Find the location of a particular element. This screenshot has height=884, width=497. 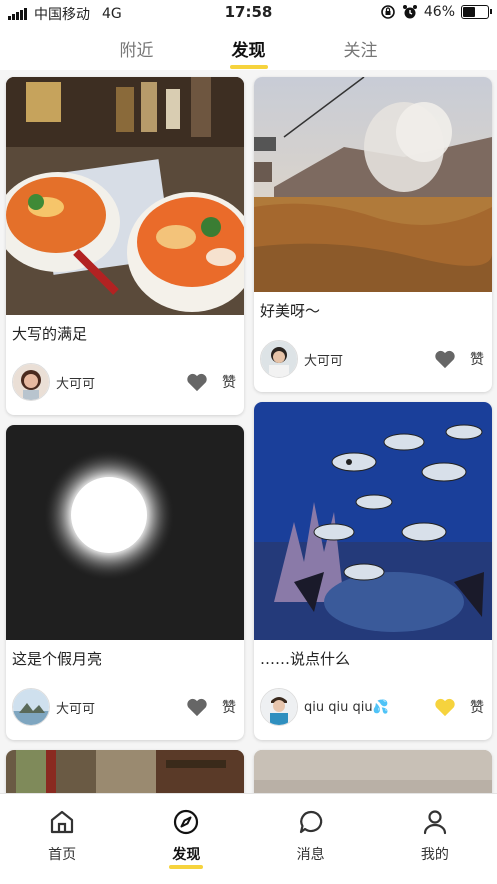

heart-icon-liked is located at coordinates (445, 707).